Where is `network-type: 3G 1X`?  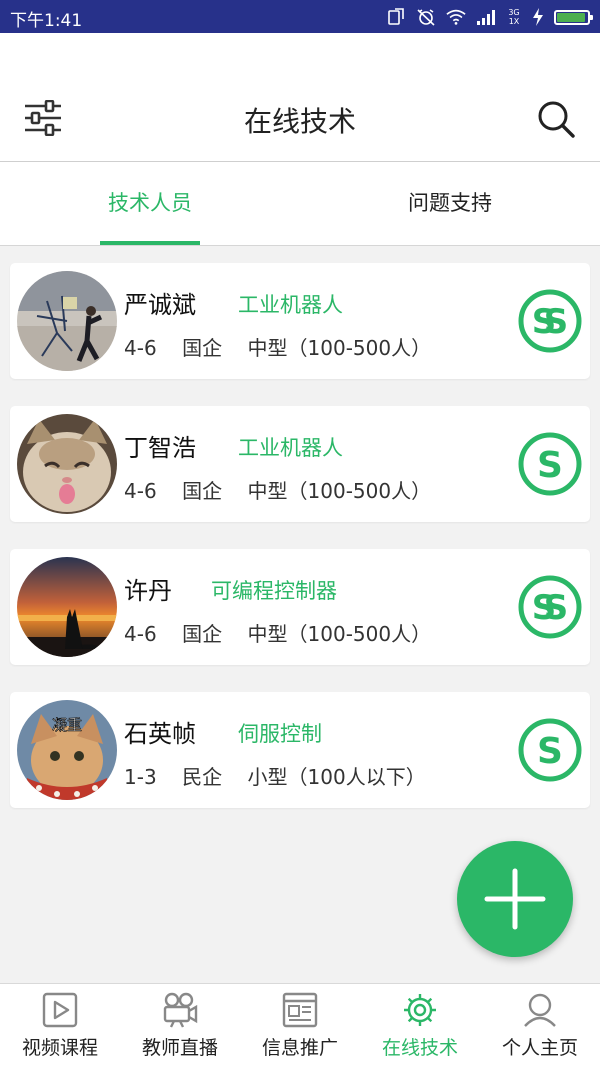 network-type: 3G 1X is located at coordinates (514, 17).